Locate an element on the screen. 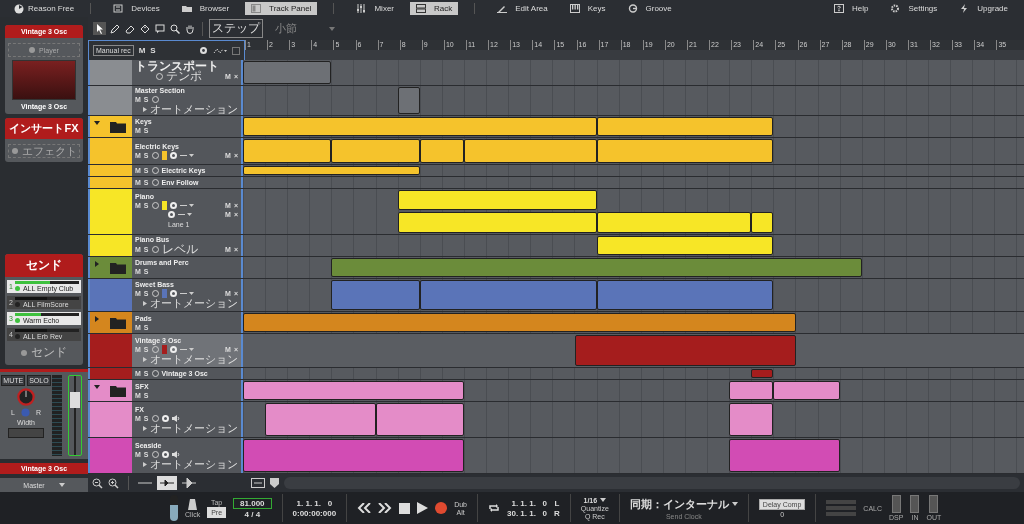 The image size is (1024, 524). help-button: Help is located at coordinates (851, 8).